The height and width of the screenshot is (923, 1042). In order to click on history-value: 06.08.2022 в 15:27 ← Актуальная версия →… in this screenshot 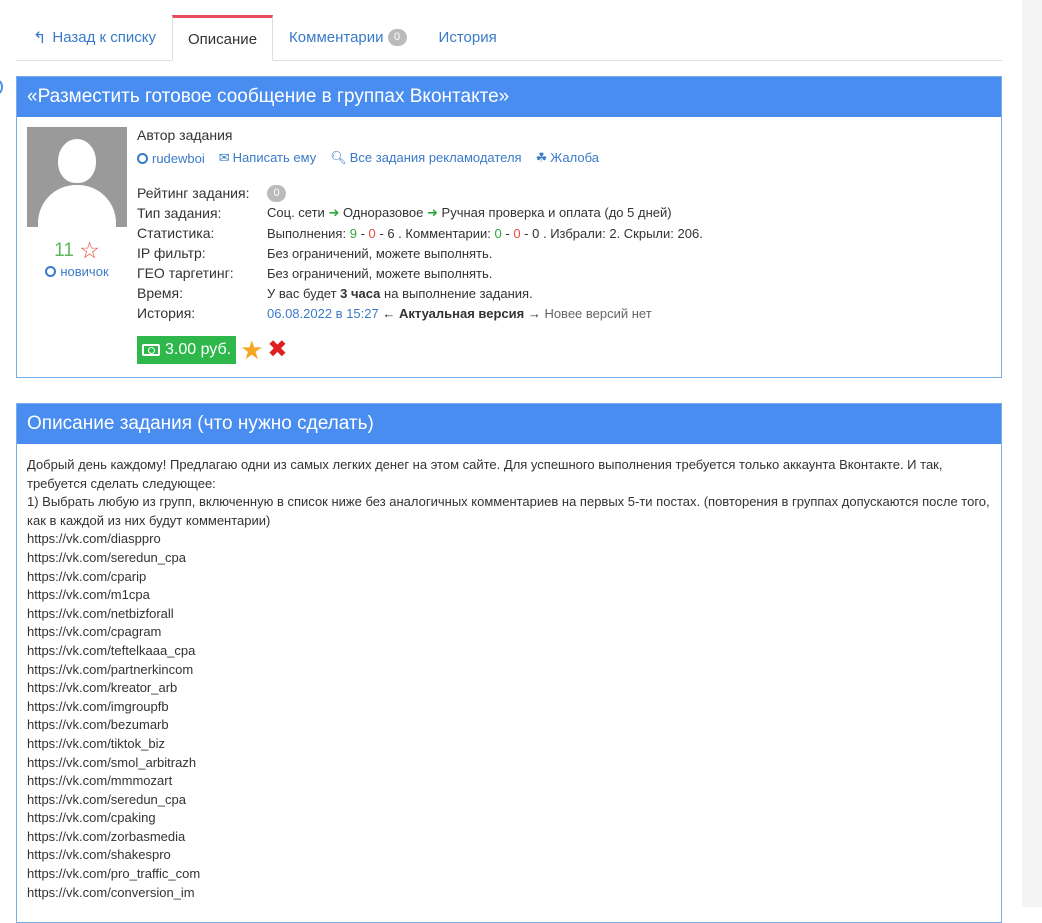, I will do `click(459, 313)`.